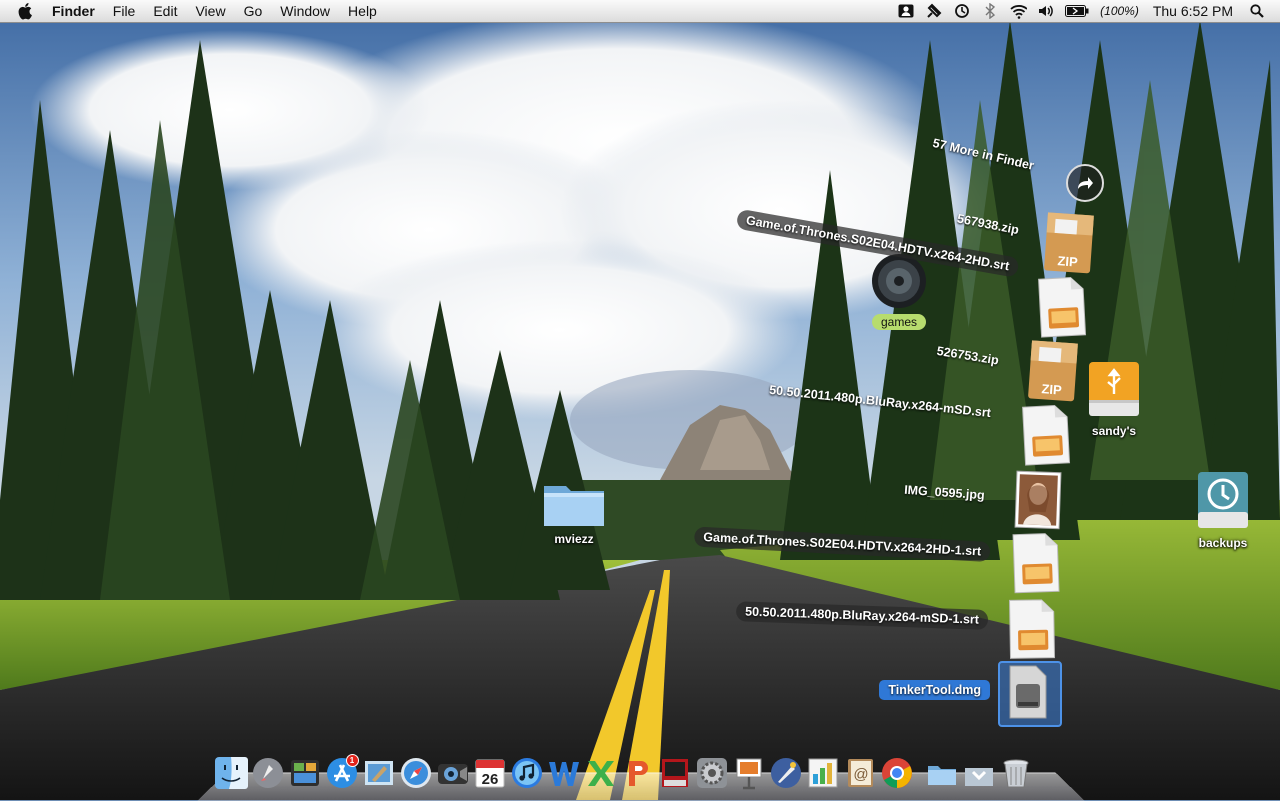 This screenshot has width=1280, height=801. Describe the element at coordinates (489, 779) in the screenshot. I see `calendar-day: 26` at that location.